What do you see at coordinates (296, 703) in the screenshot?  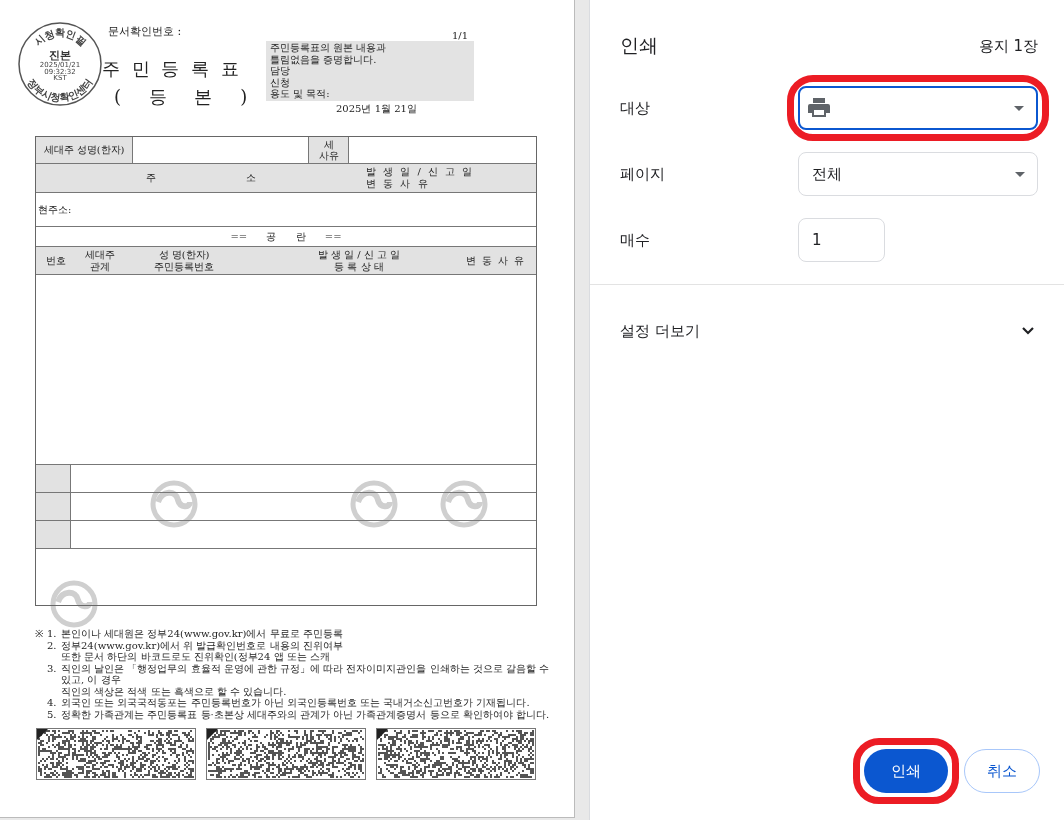 I see `note-text: 외국인 또는 외국국적동포는 주민등록번호가 아닌 외국인등록번호 또는 국내거소신고번호가 기재됩니다.` at bounding box center [296, 703].